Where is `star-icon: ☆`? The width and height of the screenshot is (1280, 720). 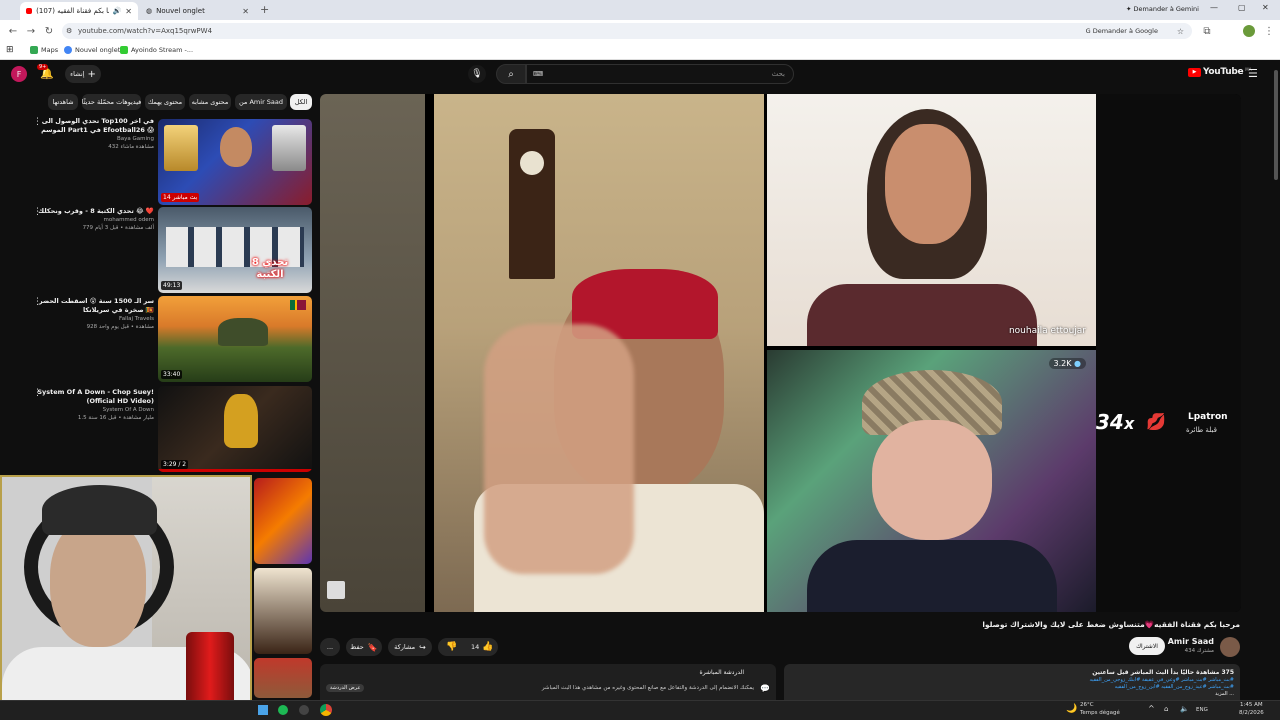 star-icon: ☆ is located at coordinates (1180, 31).